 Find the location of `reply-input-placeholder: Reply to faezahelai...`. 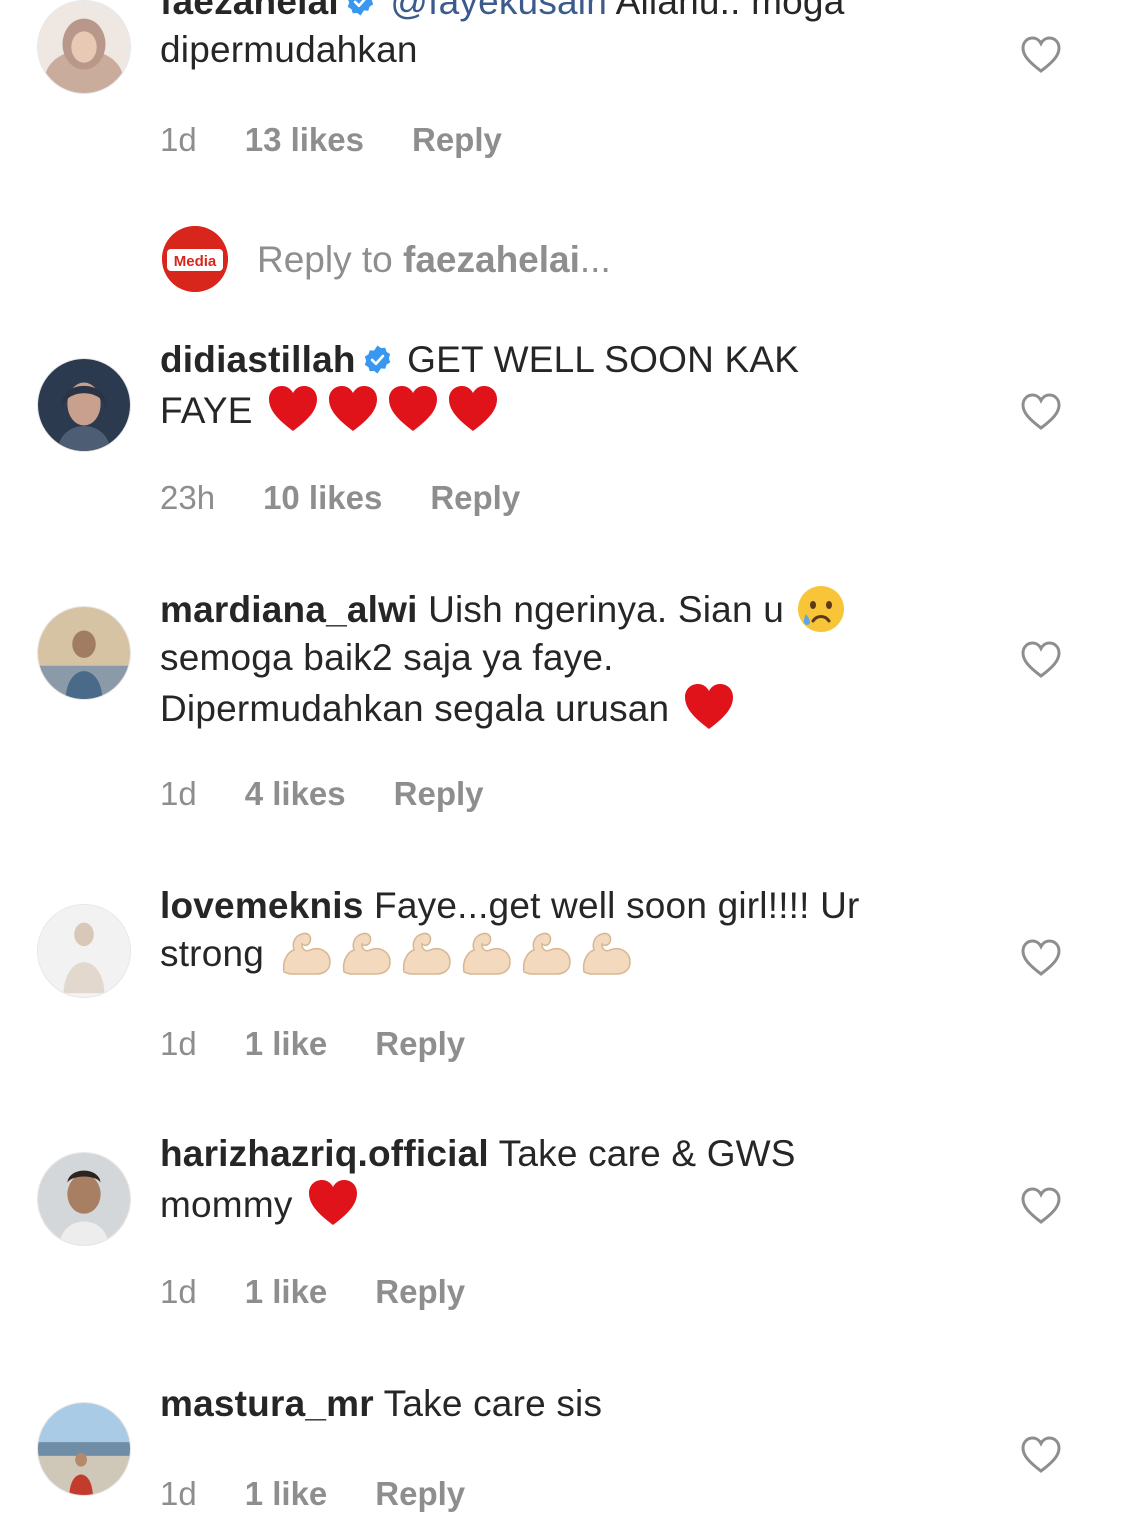

reply-input-placeholder: Reply to faezahelai... is located at coordinates (434, 260).